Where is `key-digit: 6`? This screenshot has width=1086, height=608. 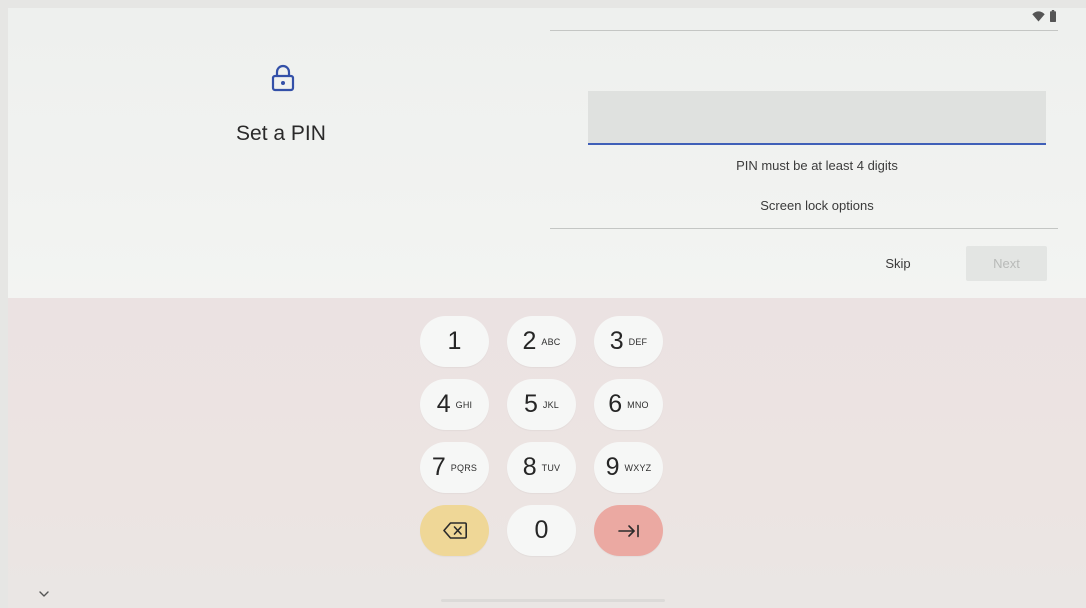
key-digit: 6 is located at coordinates (615, 404).